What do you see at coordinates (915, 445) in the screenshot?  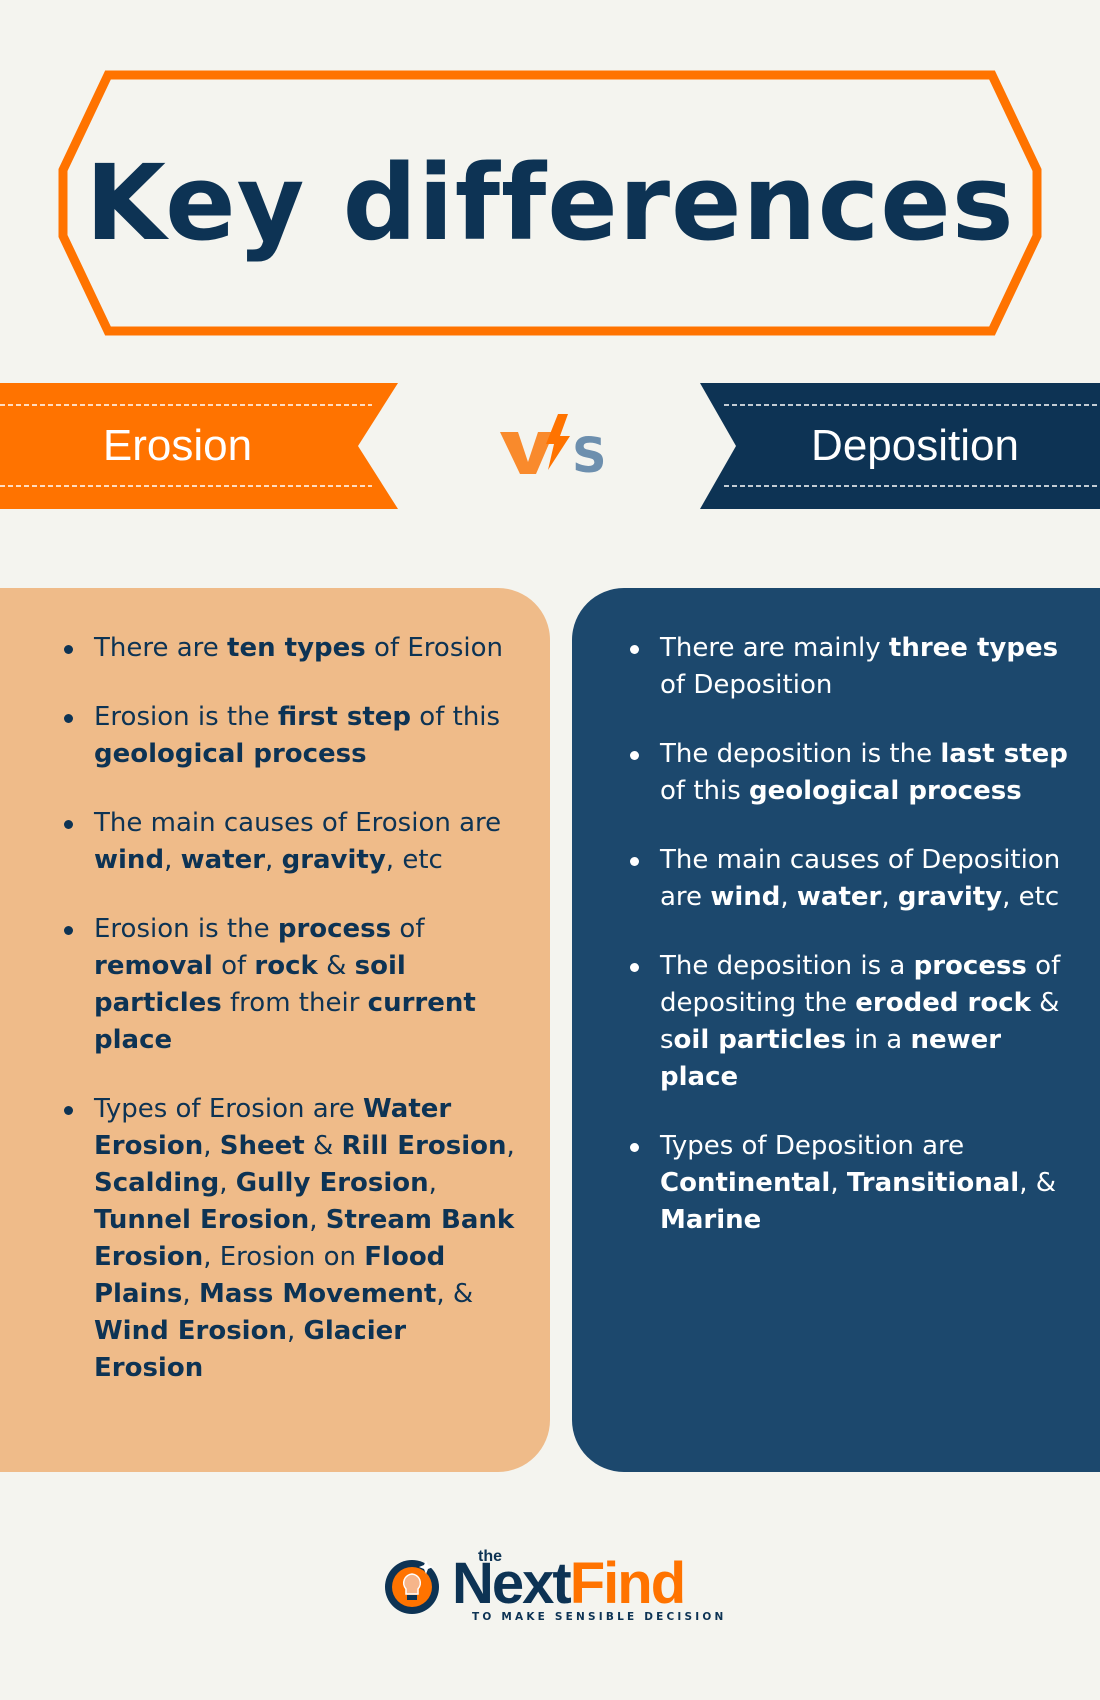 I see `deposition-label: Deposition` at bounding box center [915, 445].